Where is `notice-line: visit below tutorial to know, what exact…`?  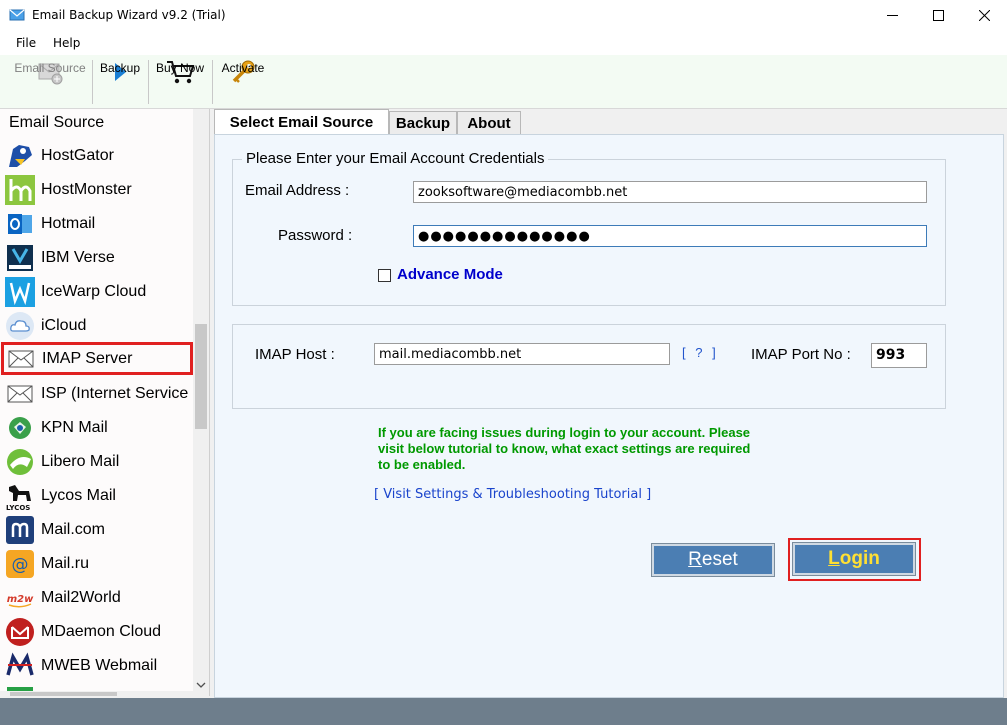 notice-line: visit below tutorial to know, what exact… is located at coordinates (564, 448).